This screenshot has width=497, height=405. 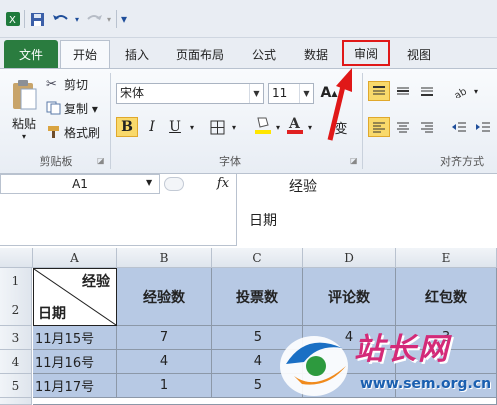 I want to click on align-top-icon, so click(x=379, y=90).